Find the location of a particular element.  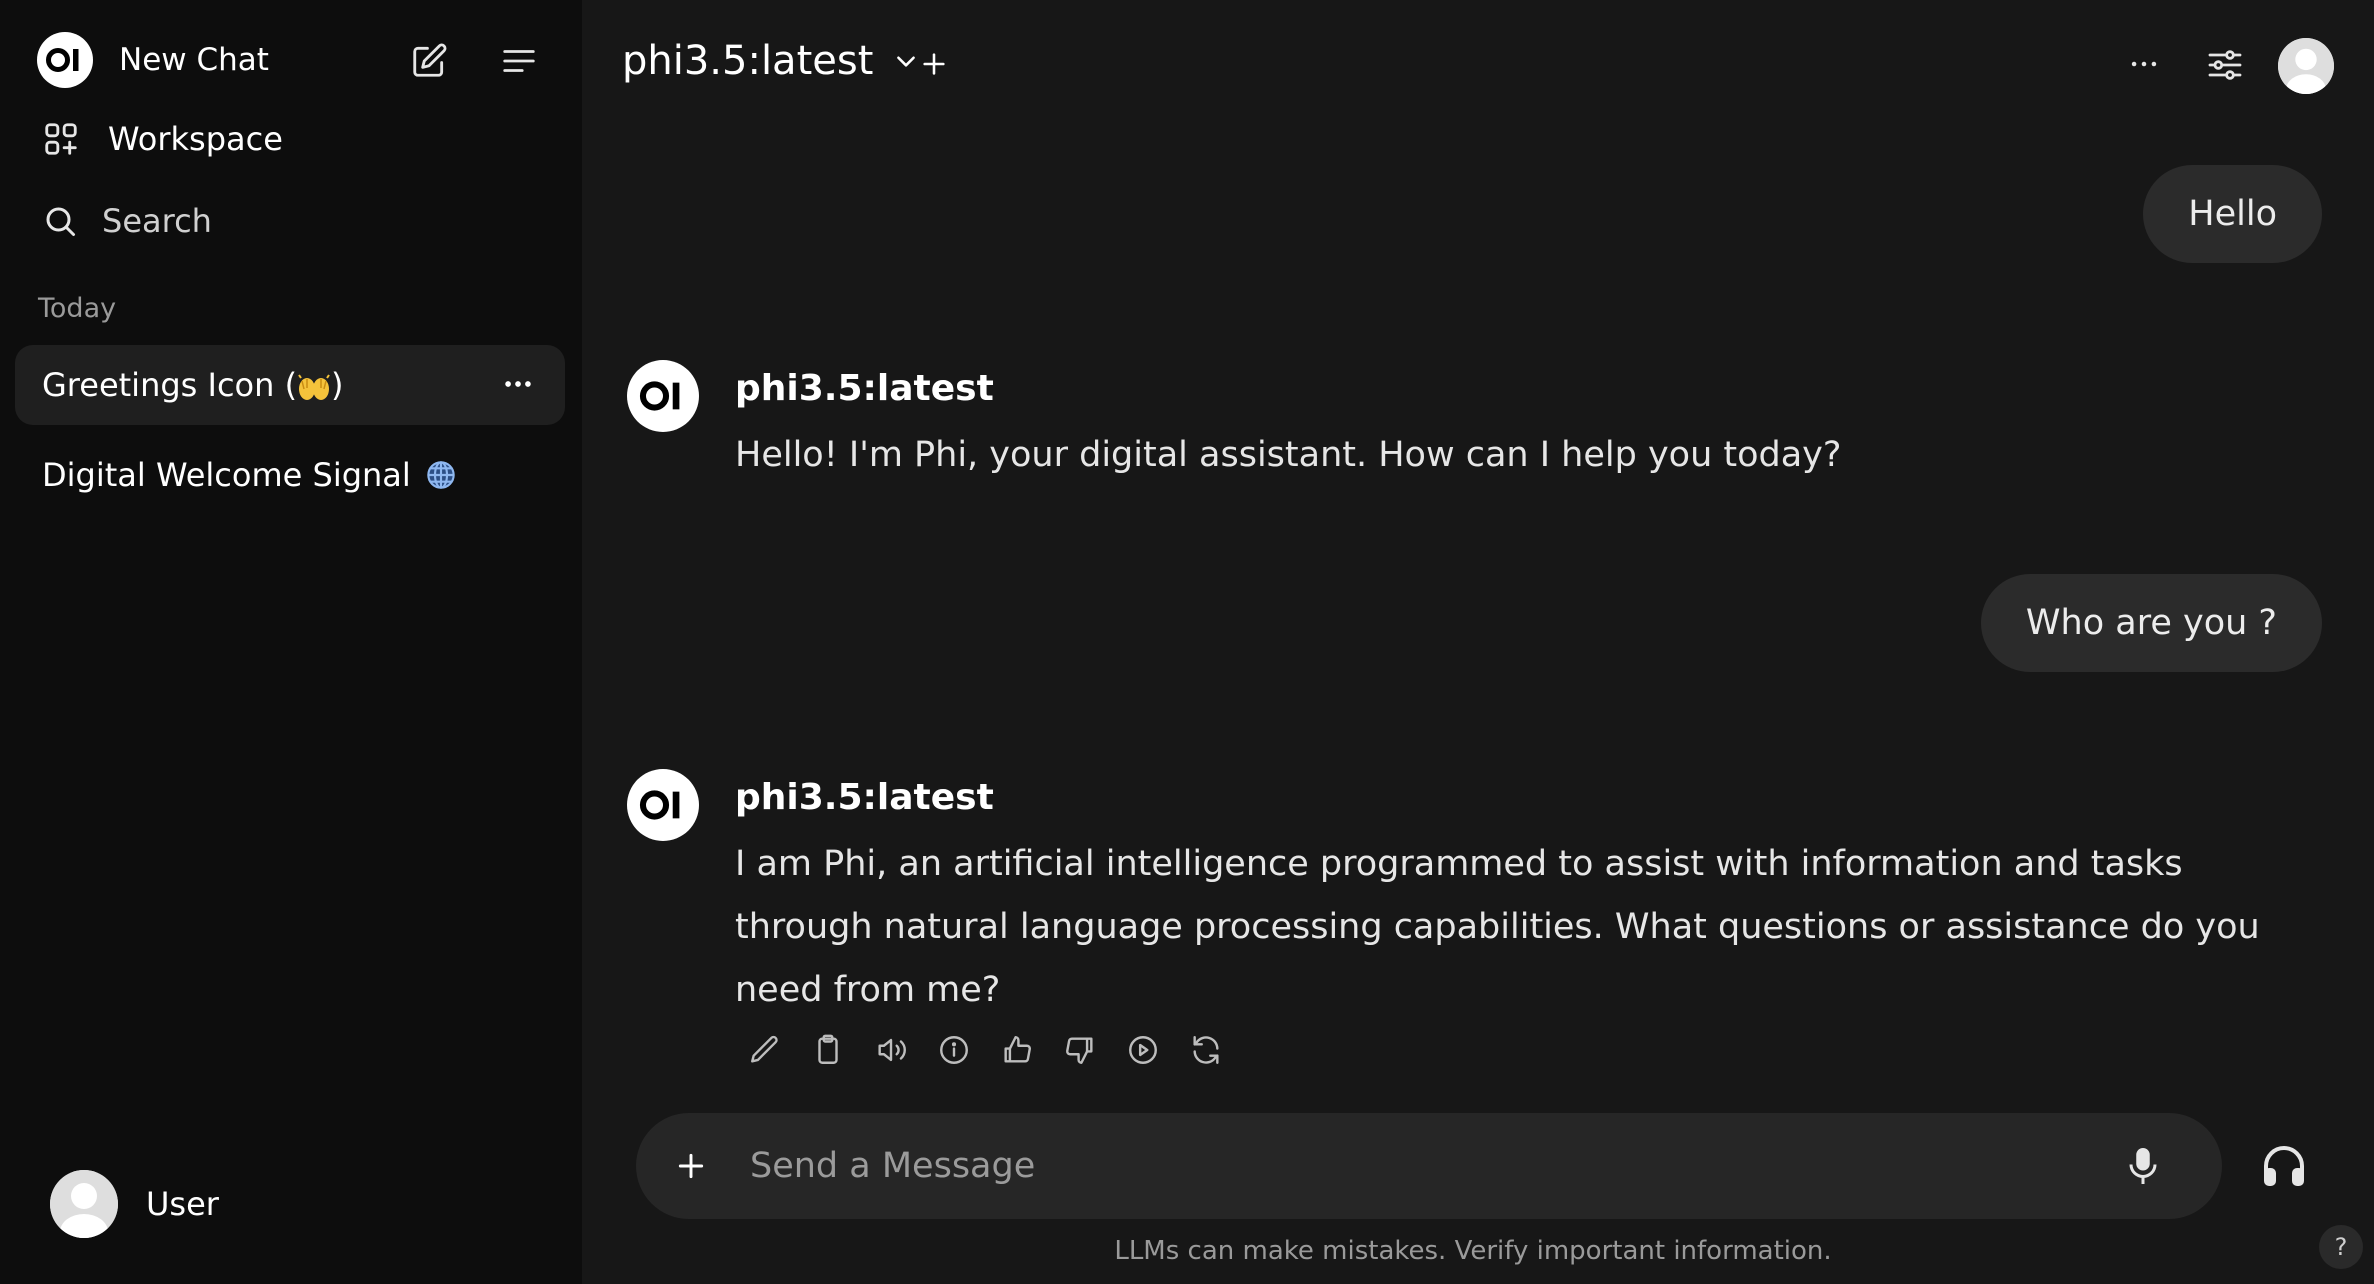

chat-item-digital-welcome-signal: Digital Welcome Signal is located at coordinates (290, 475).